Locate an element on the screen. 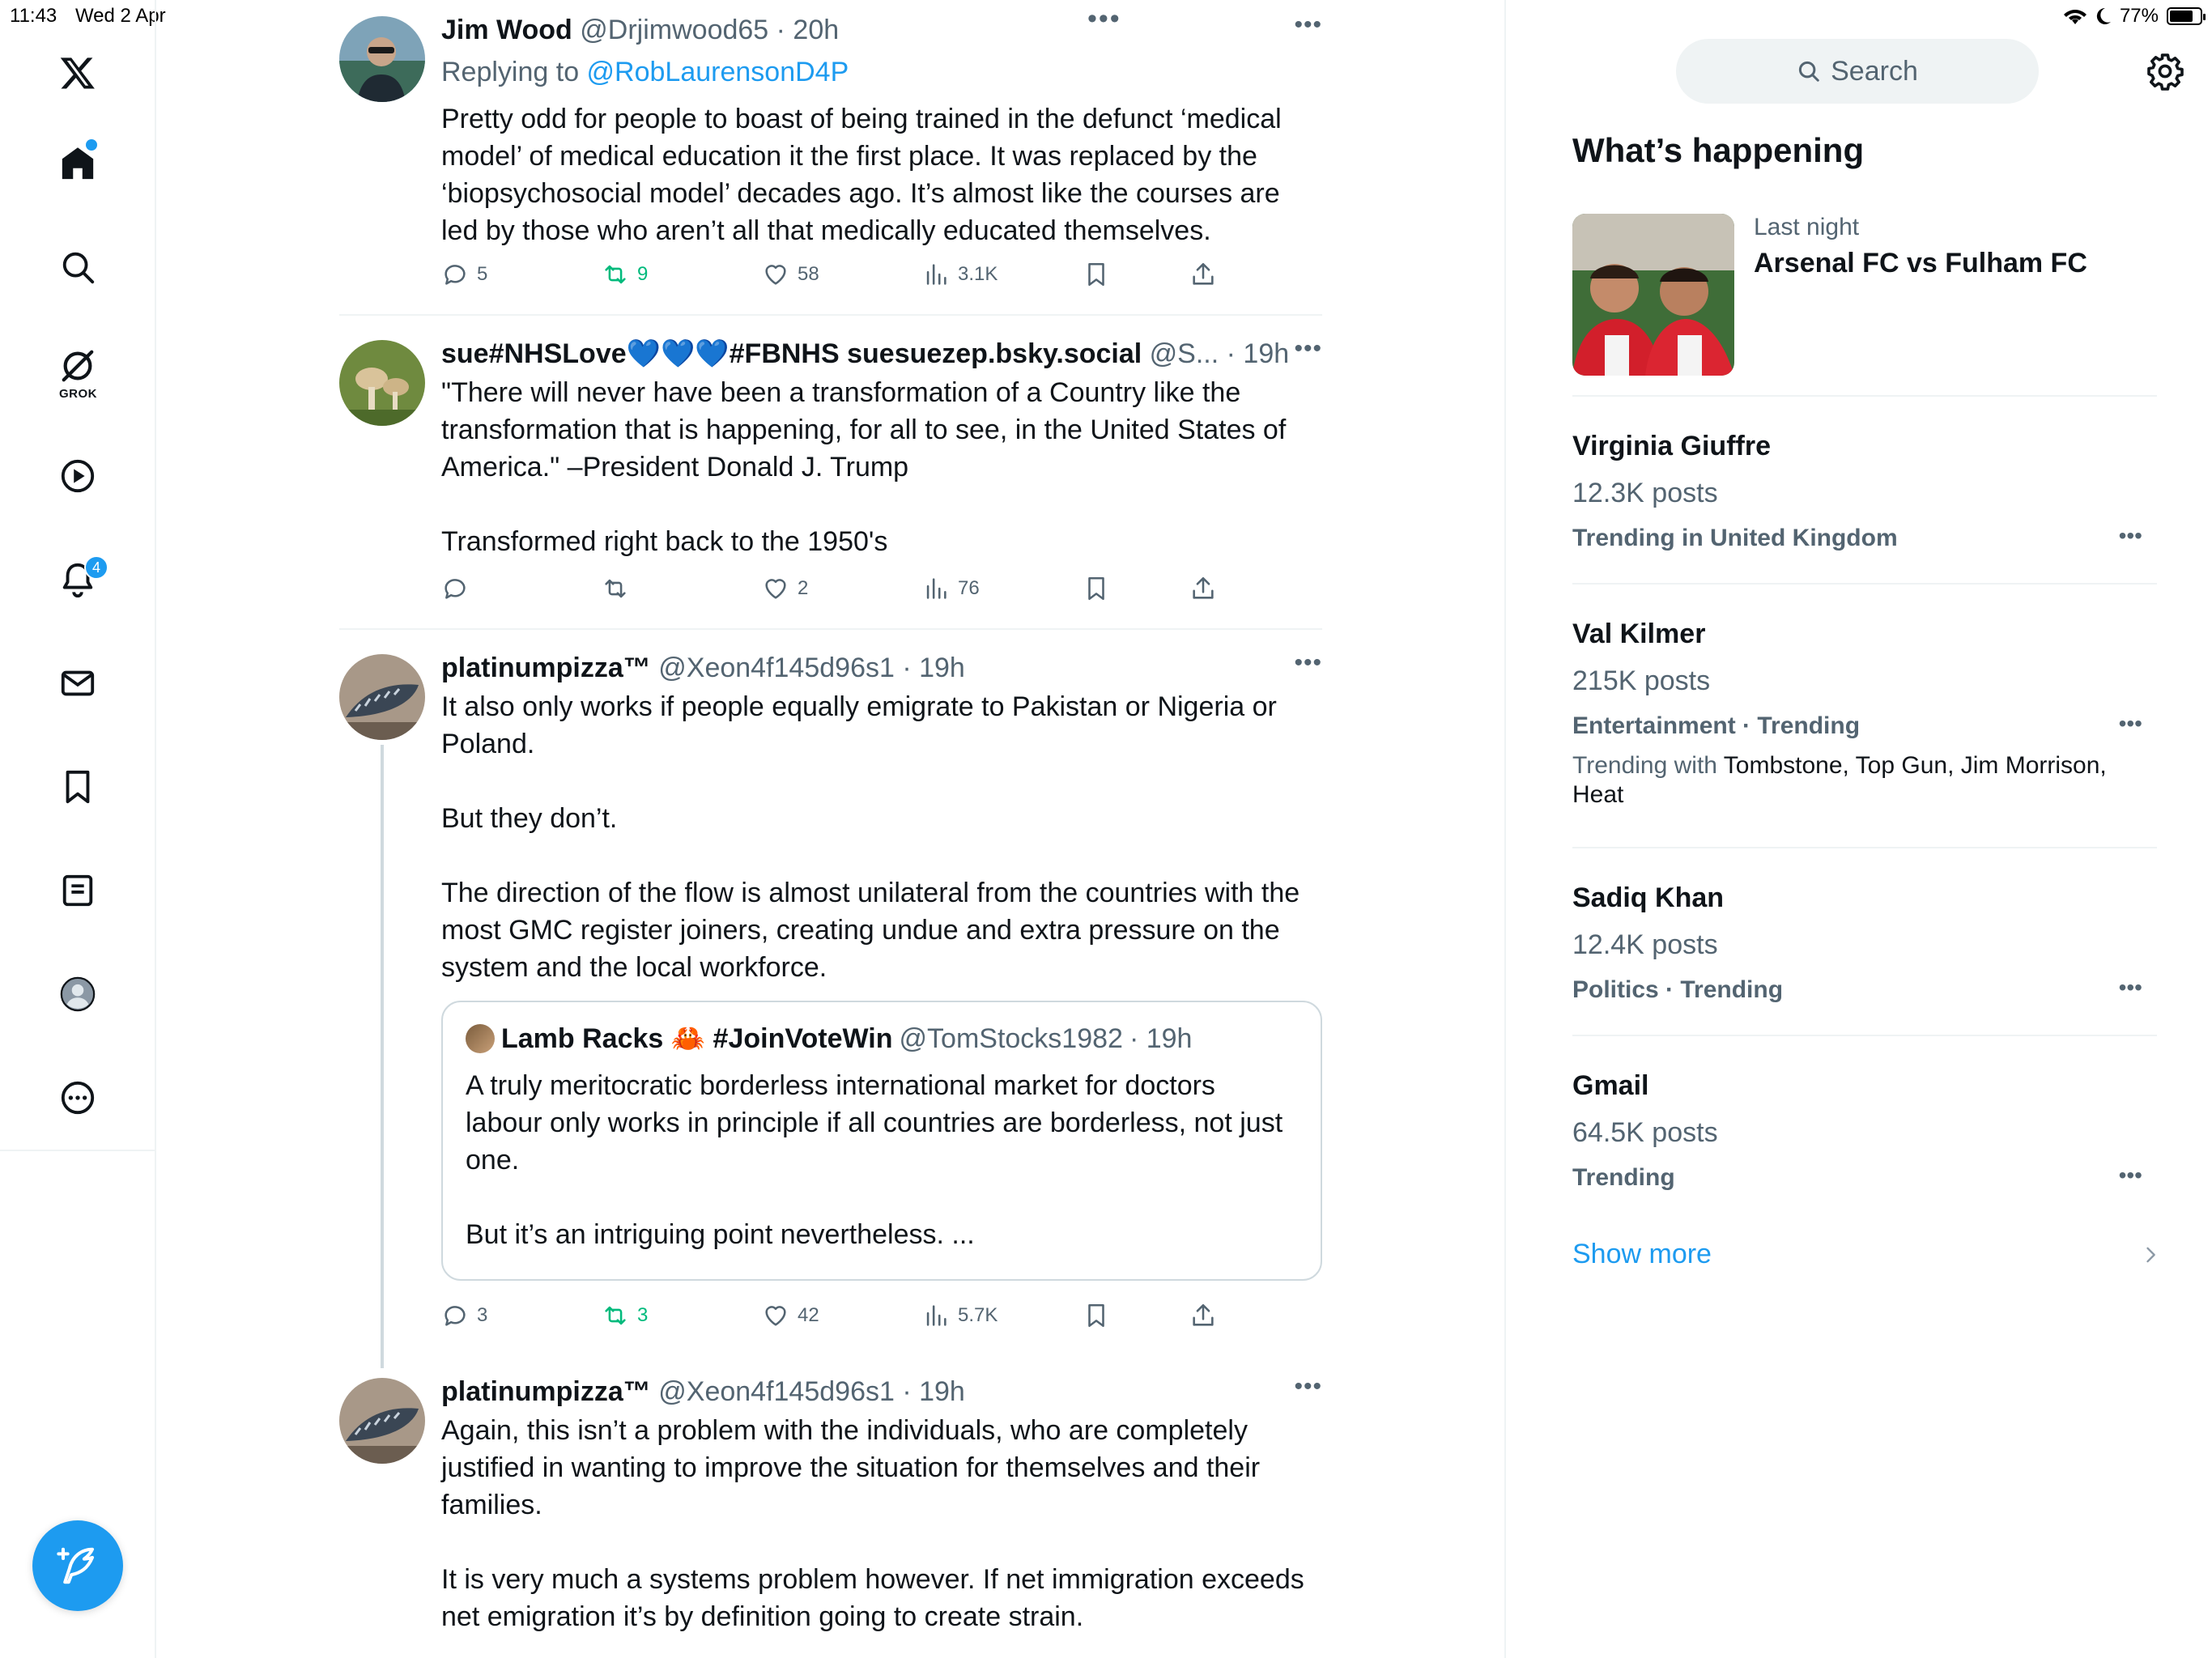 This screenshot has width=2212, height=1658. section-title: What’s happening is located at coordinates (1719, 150).